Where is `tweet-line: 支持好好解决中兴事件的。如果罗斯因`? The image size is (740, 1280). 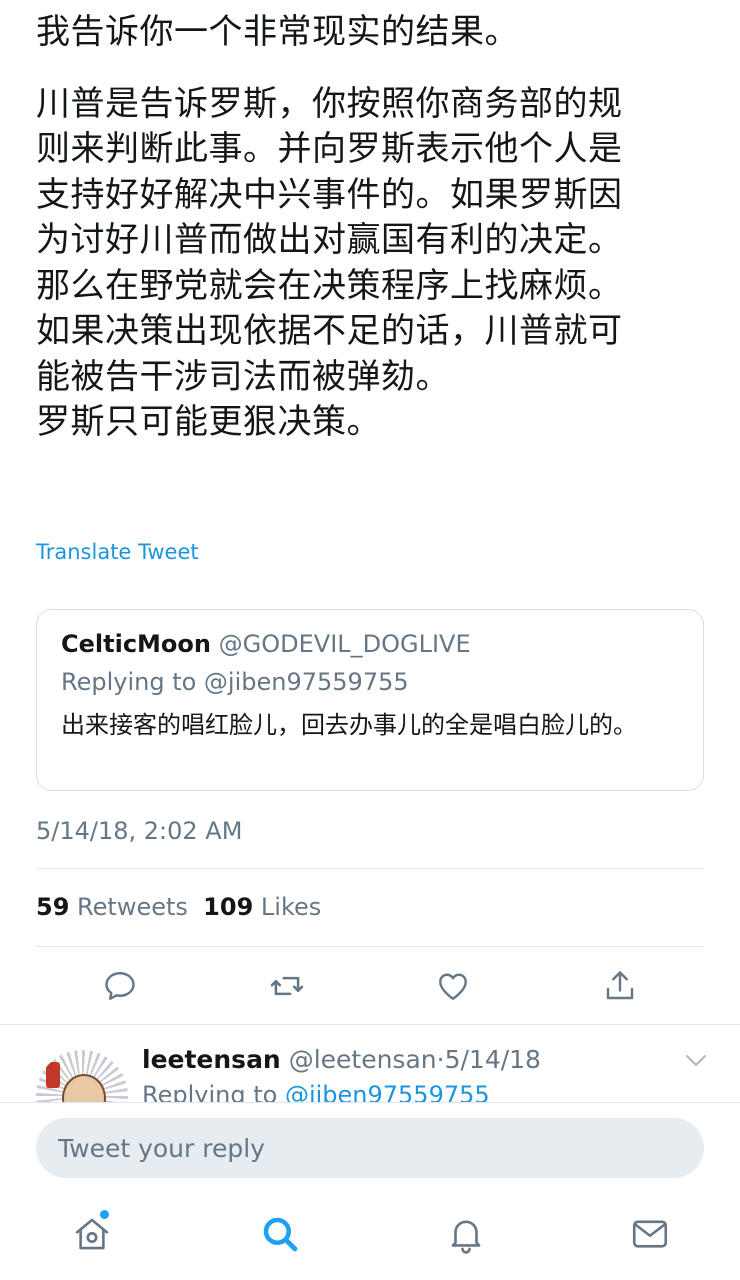
tweet-line: 支持好好解决中兴事件的。如果罗斯因 is located at coordinates (329, 194).